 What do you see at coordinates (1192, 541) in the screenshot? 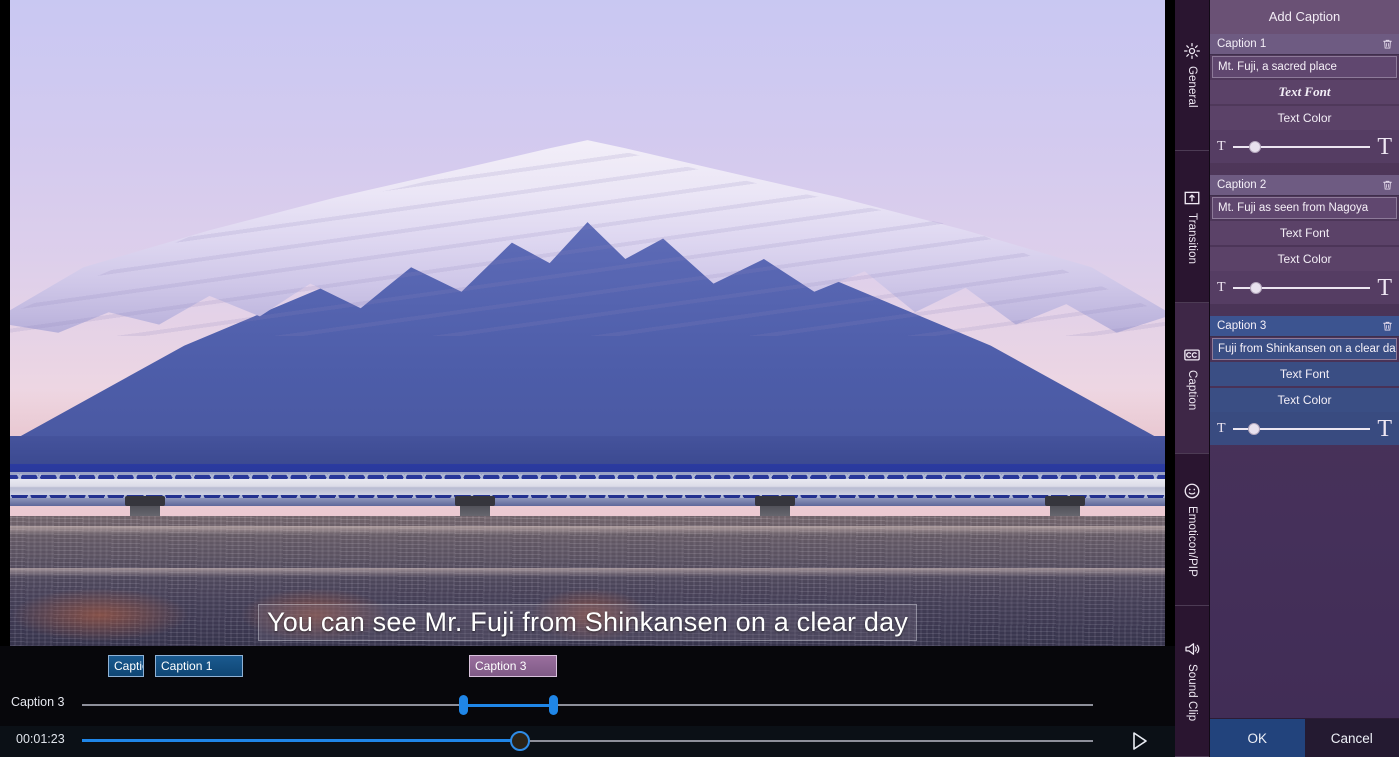
I see `tab-emoticon-pip-label: Emoticon/PIP` at bounding box center [1192, 541].